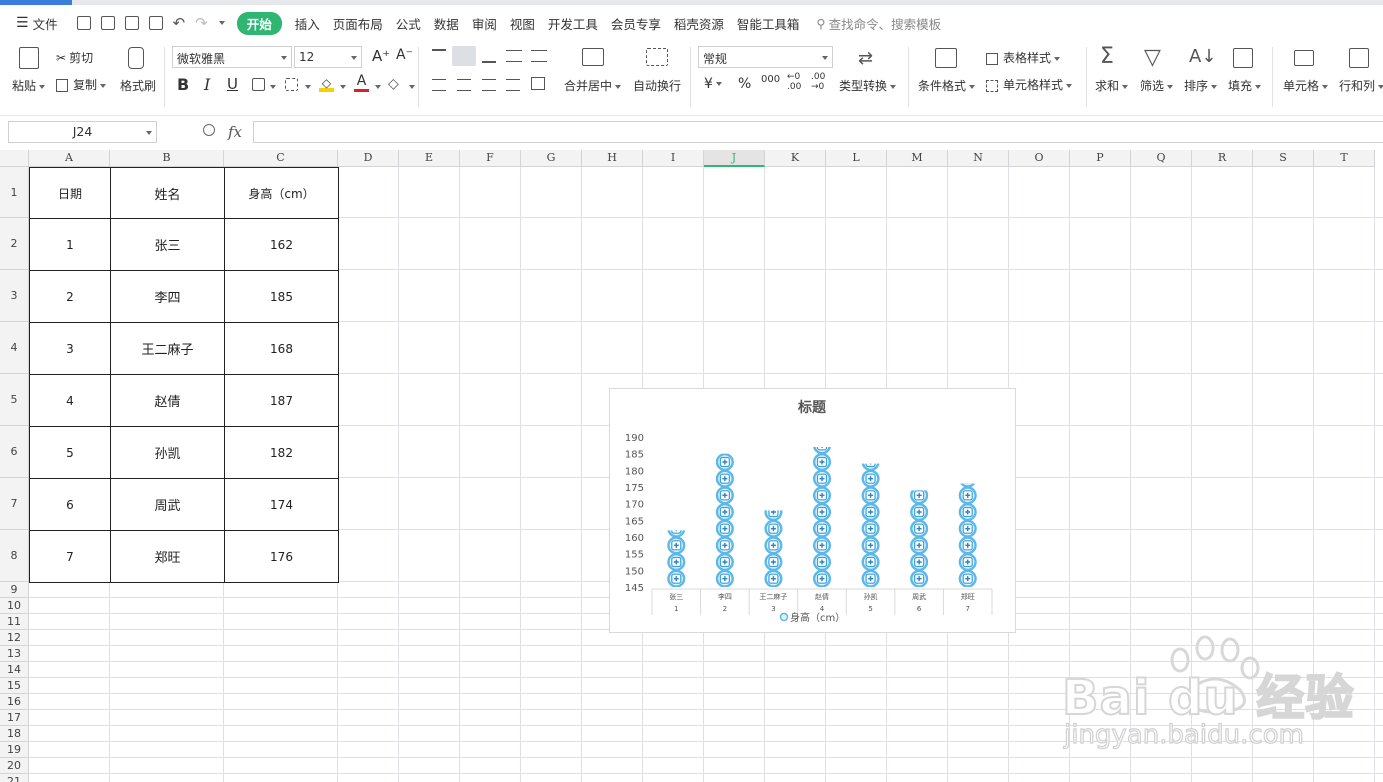 The height and width of the screenshot is (782, 1383). I want to click on table-cell: 赵倩, so click(167, 400).